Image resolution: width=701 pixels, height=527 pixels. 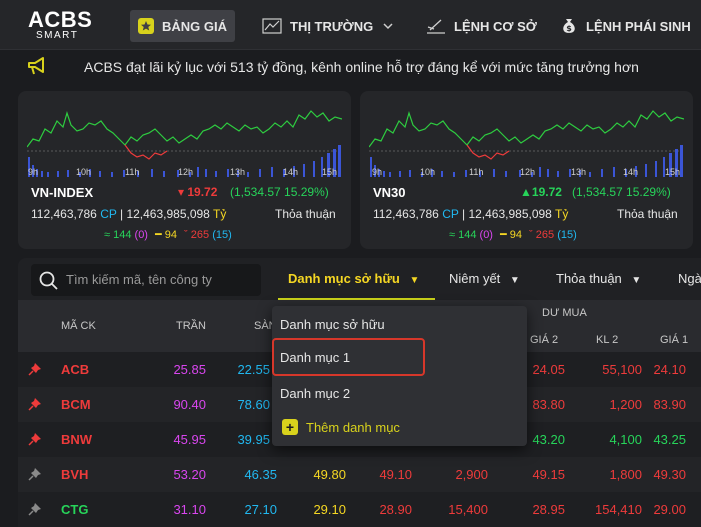 I want to click on tab-ngay: Ngà, so click(x=689, y=278).